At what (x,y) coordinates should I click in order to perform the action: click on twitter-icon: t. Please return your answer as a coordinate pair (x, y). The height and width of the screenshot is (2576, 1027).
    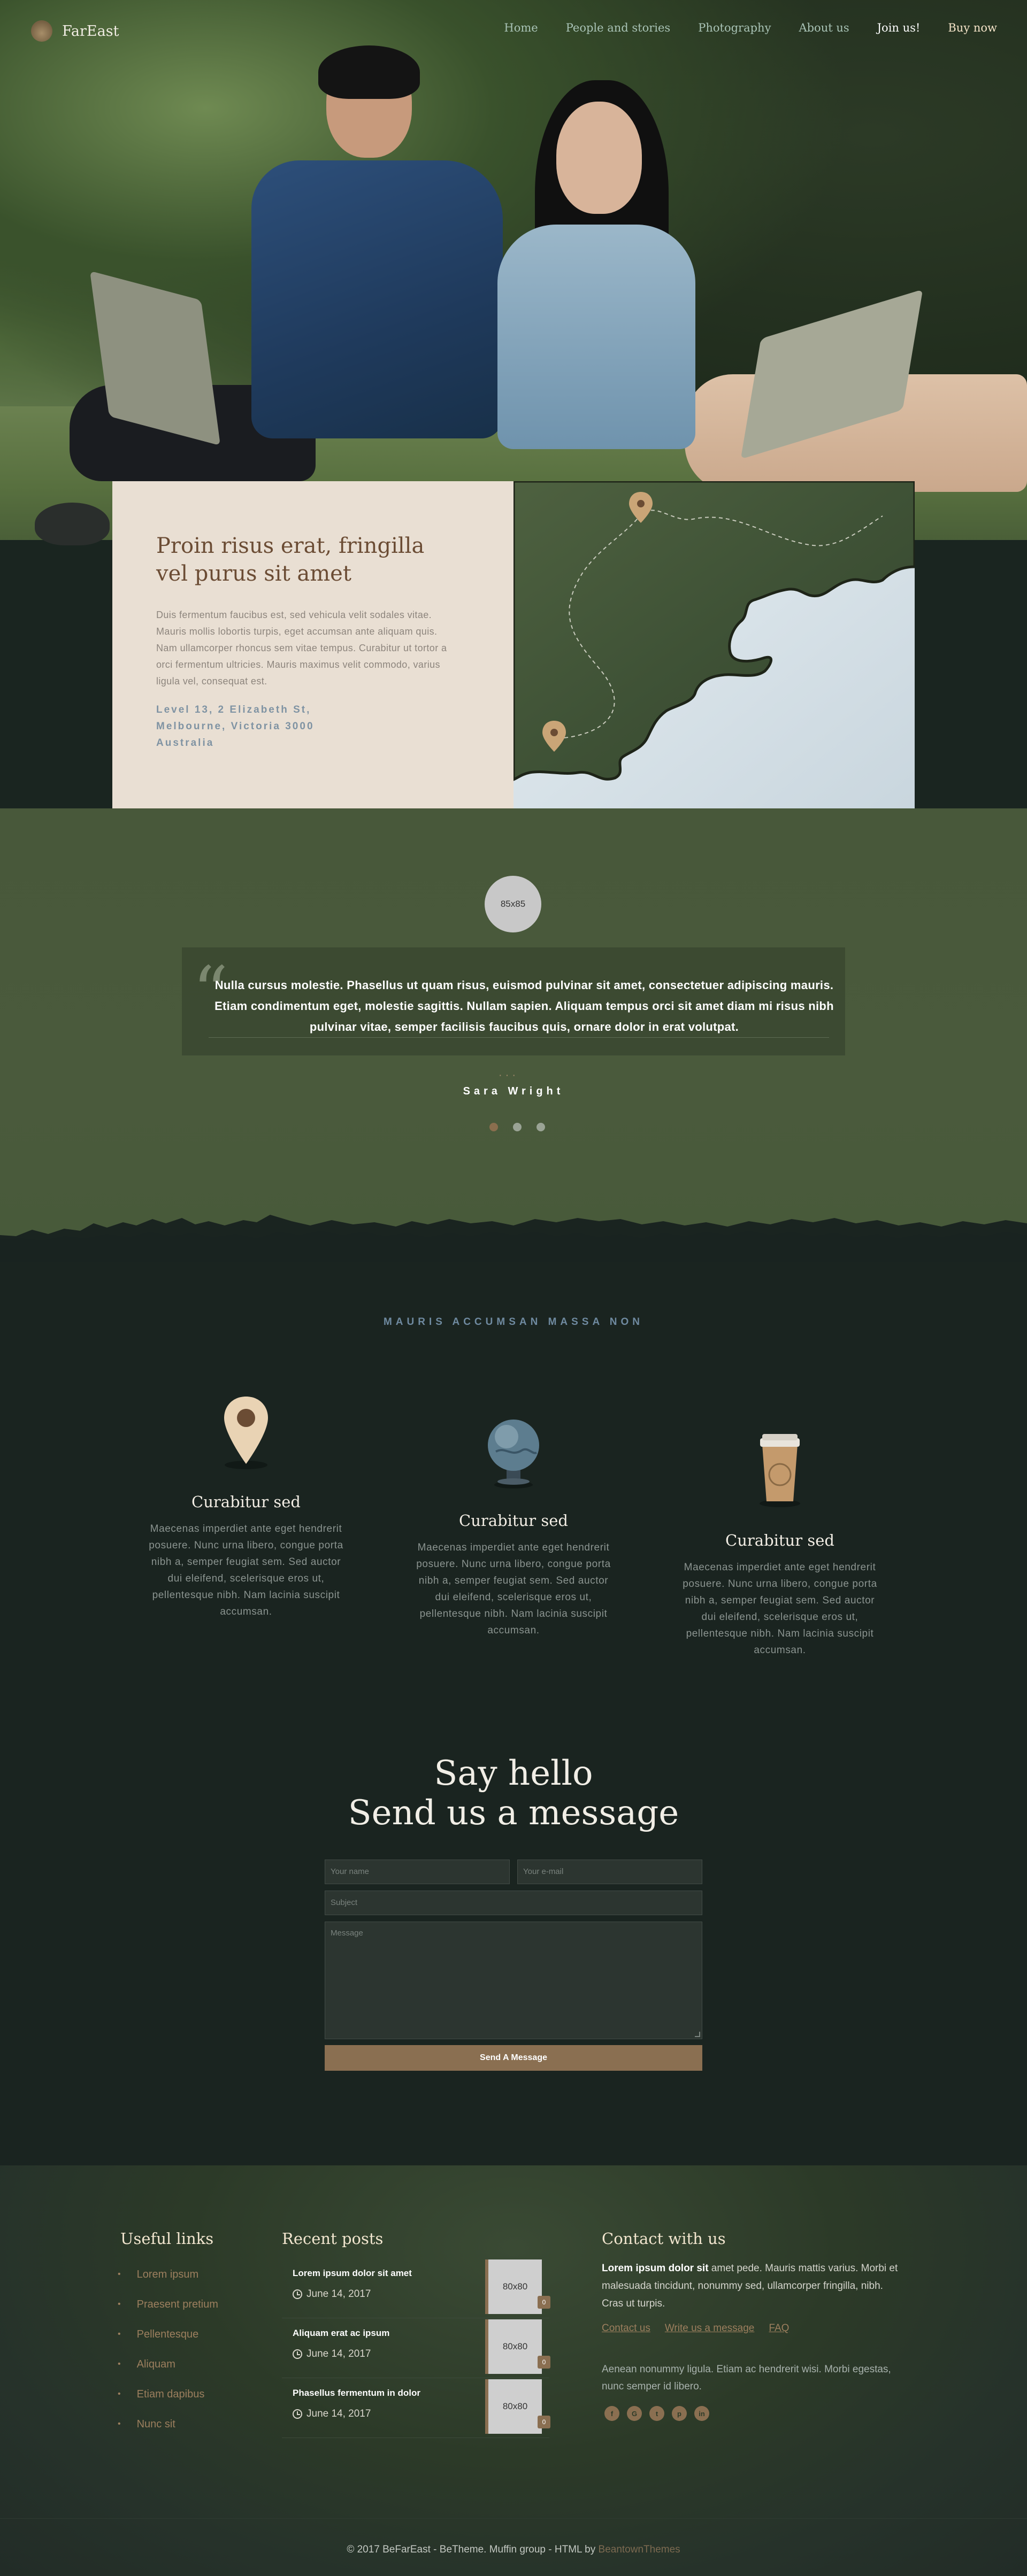
    Looking at the image, I should click on (656, 2413).